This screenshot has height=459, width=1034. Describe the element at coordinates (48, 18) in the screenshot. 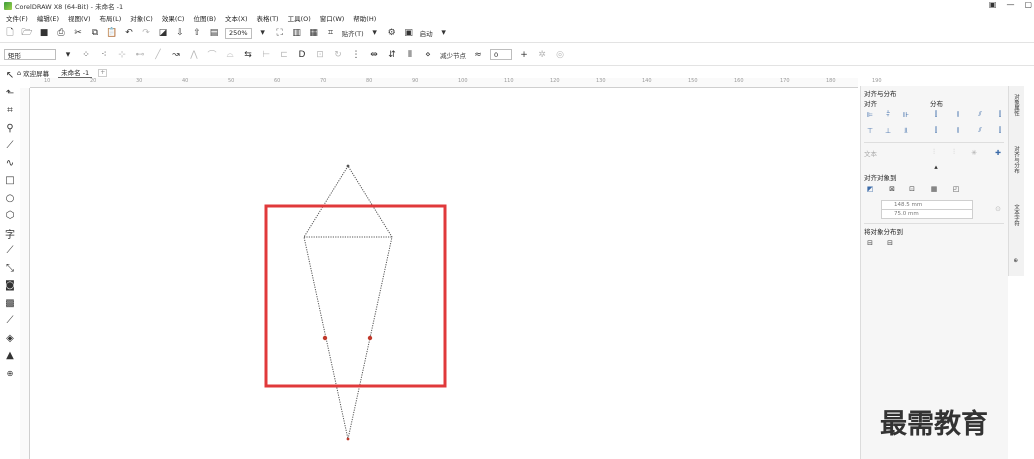

I see `menu-edit: 编辑(E)` at that location.